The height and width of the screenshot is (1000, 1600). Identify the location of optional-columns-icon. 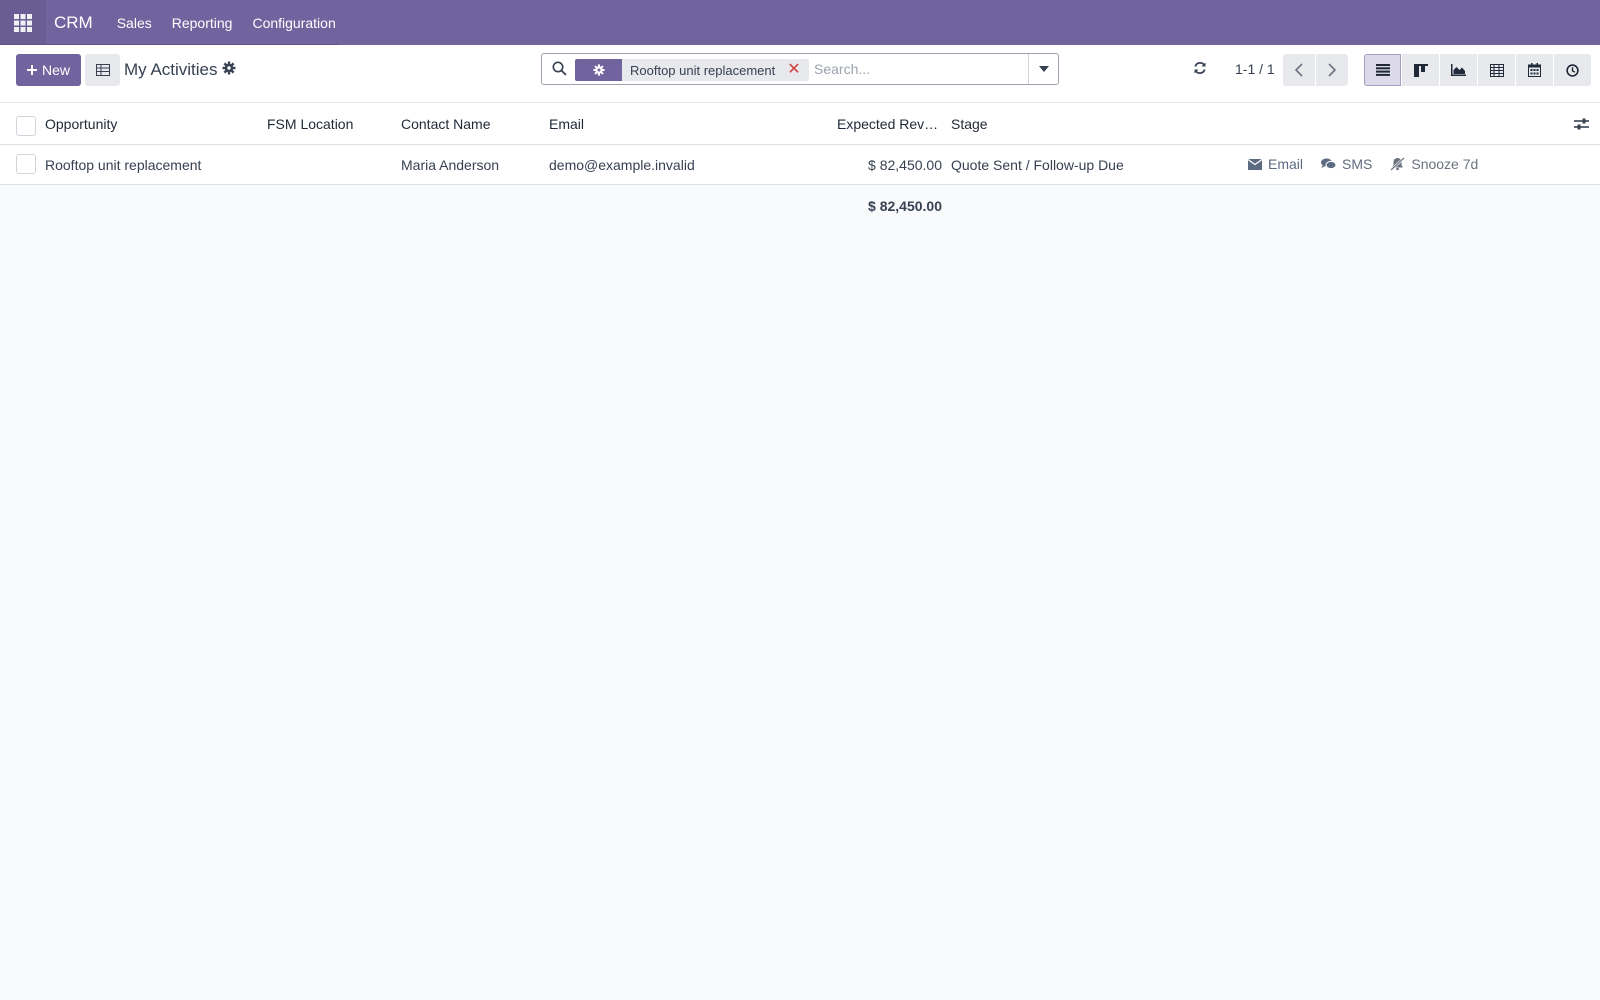
(1581, 125).